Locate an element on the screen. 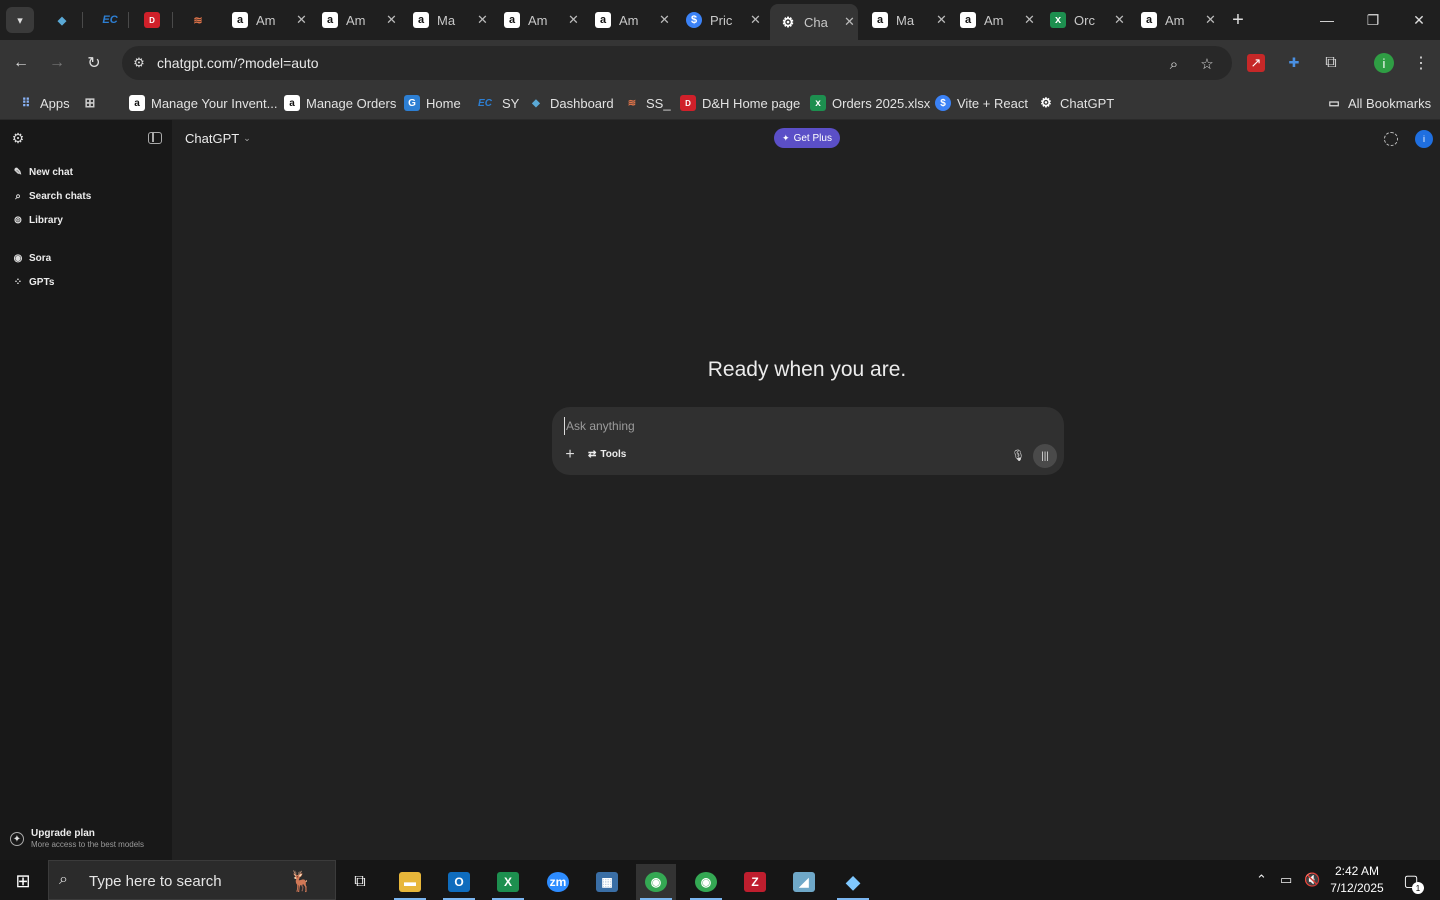 This screenshot has height=900, width=1440. taskbar-chrome: ◉ is located at coordinates (706, 882).